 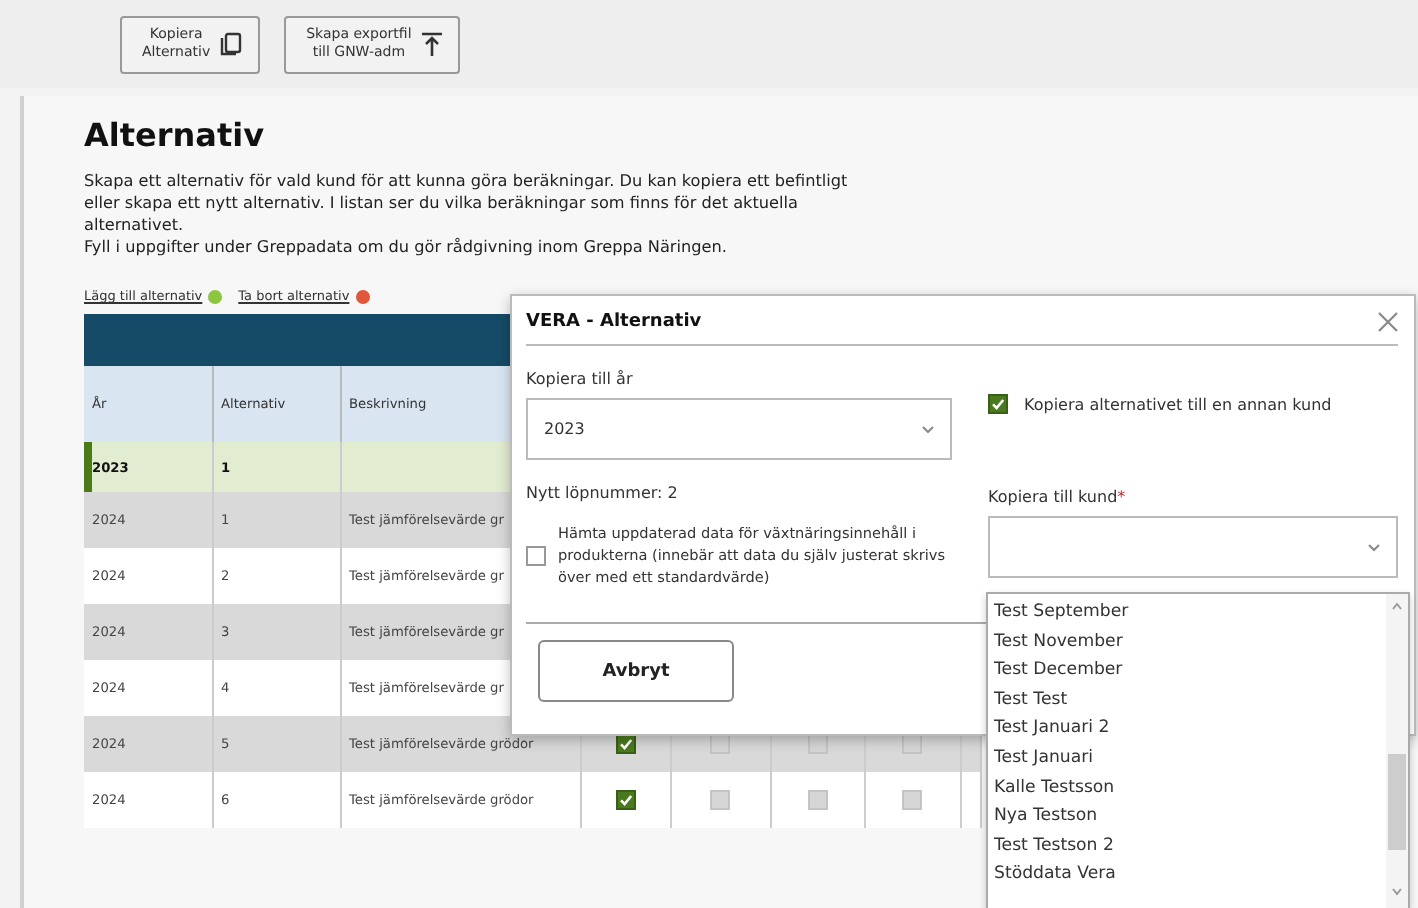 What do you see at coordinates (1190, 758) in the screenshot?
I see `customer-option: Test Januari` at bounding box center [1190, 758].